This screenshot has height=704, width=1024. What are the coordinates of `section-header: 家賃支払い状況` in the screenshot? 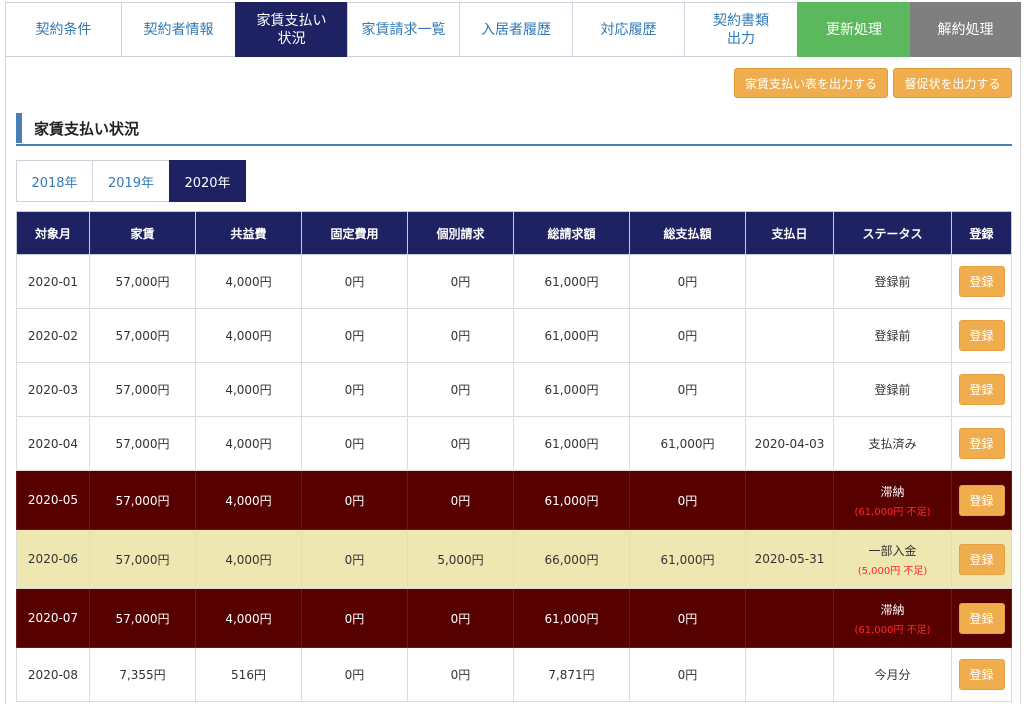 It's located at (514, 129).